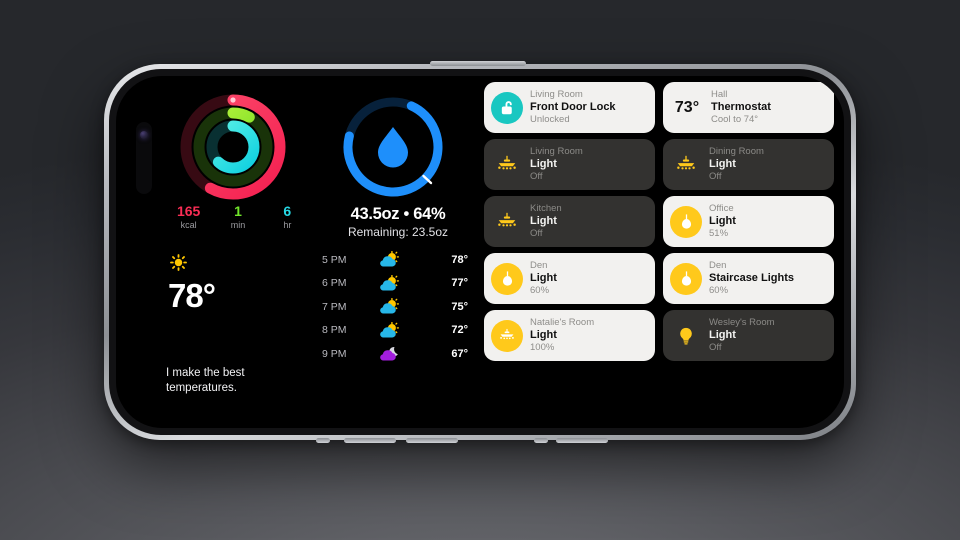 The width and height of the screenshot is (960, 540). I want to click on tile-state: Cool to 74°, so click(735, 119).